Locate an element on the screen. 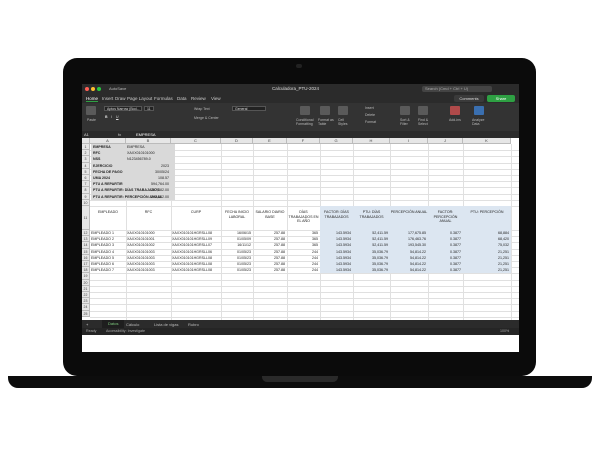 This screenshot has height=470, width=600. format-as-table-icon is located at coordinates (325, 110).